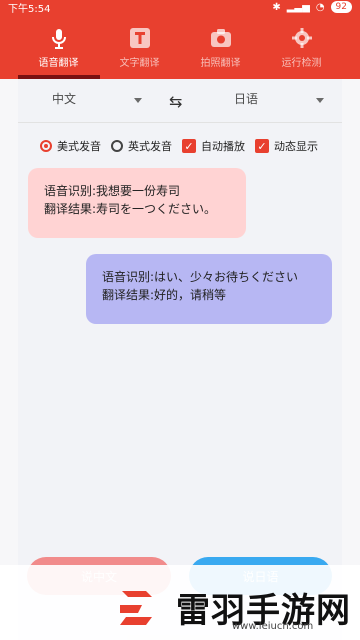 This screenshot has height=640, width=360. I want to click on source-language-label: 中文, so click(64, 99).